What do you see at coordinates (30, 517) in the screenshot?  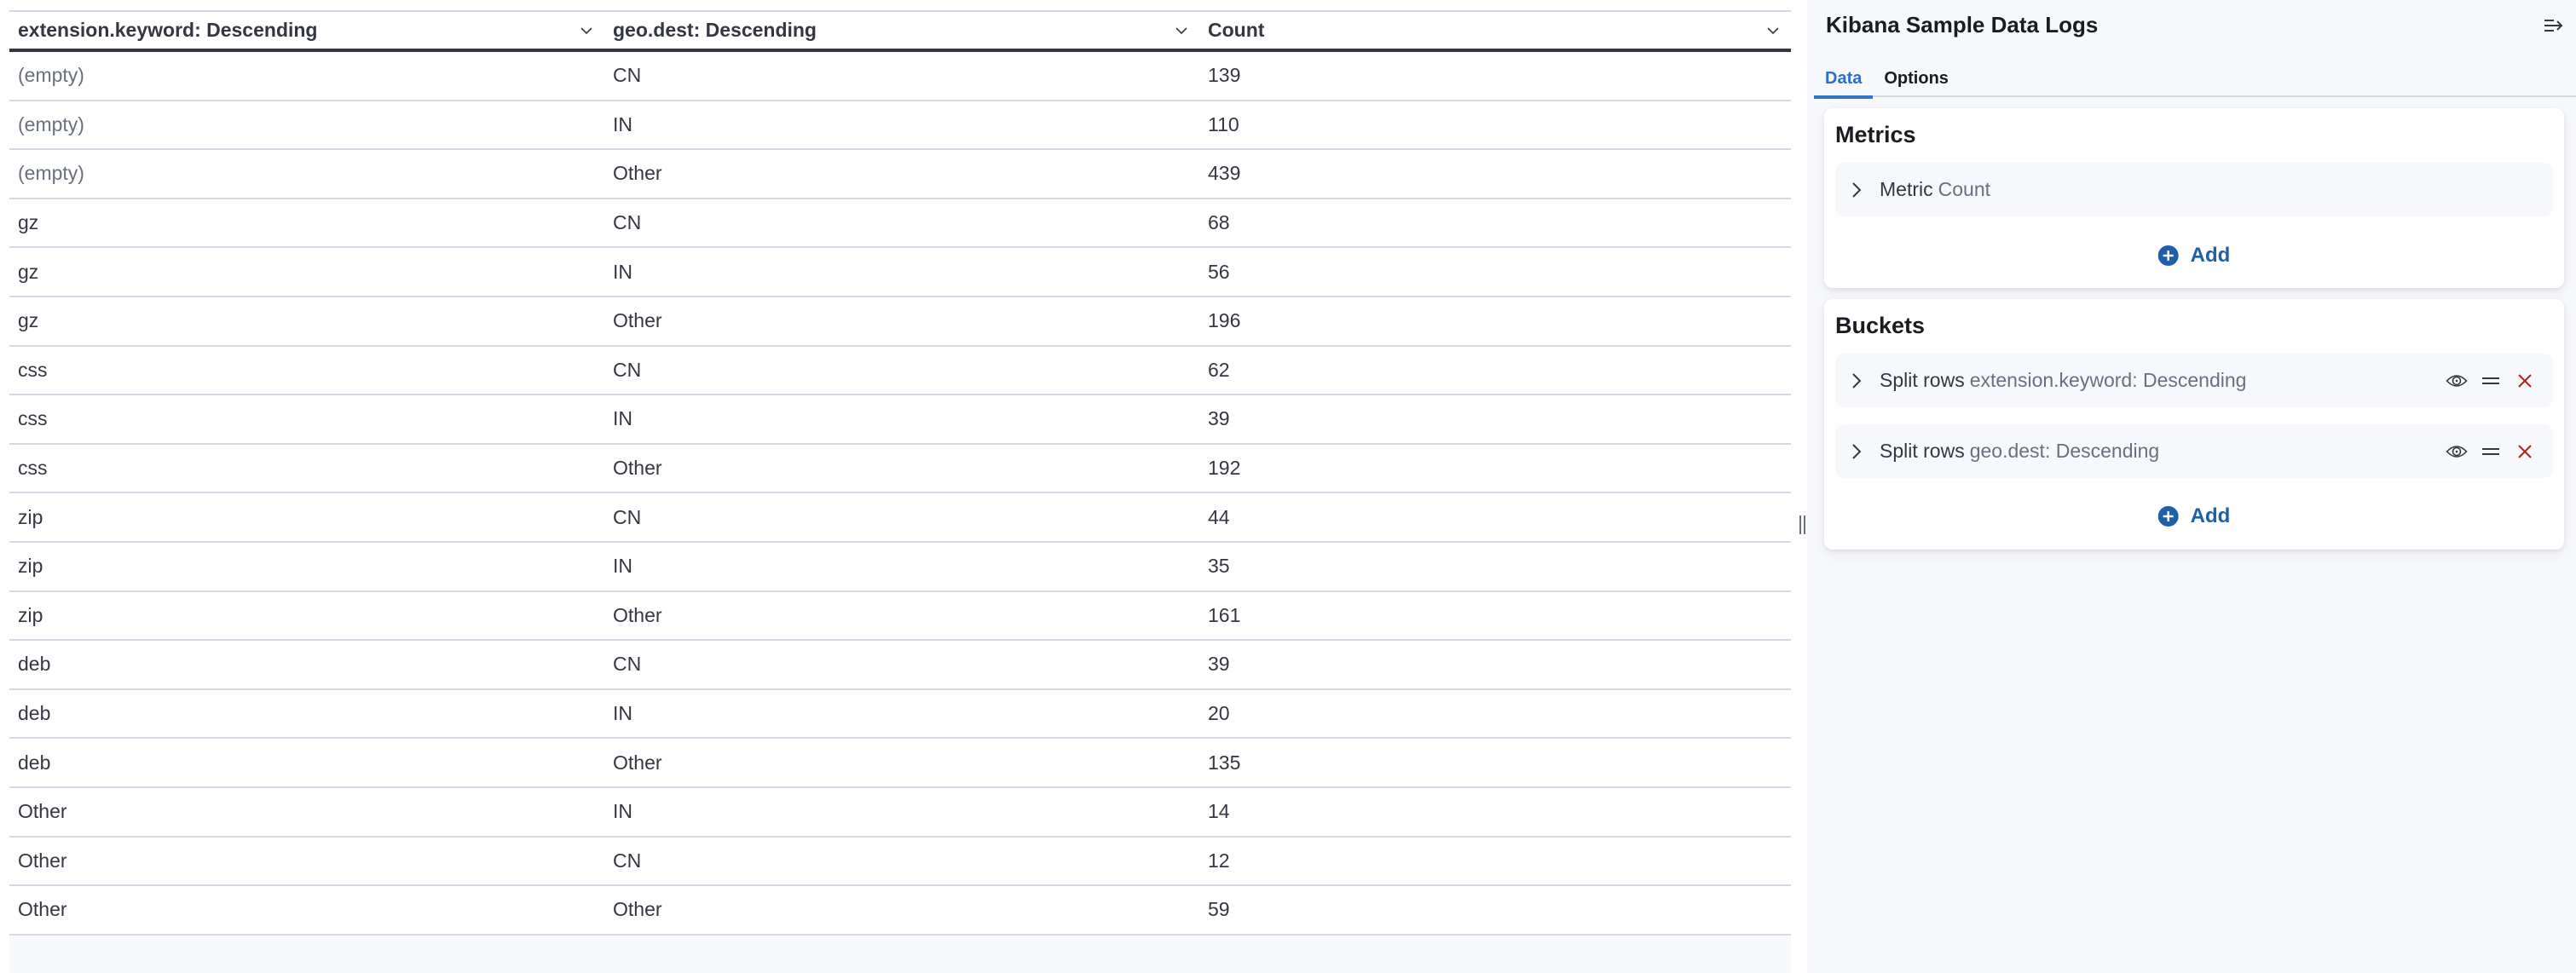 I see `cell-extension-value: zip` at bounding box center [30, 517].